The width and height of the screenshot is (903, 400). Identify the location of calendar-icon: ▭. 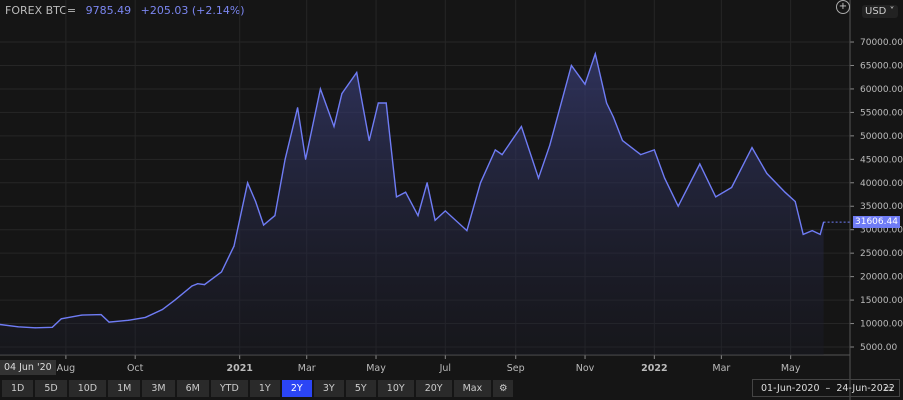
(888, 389).